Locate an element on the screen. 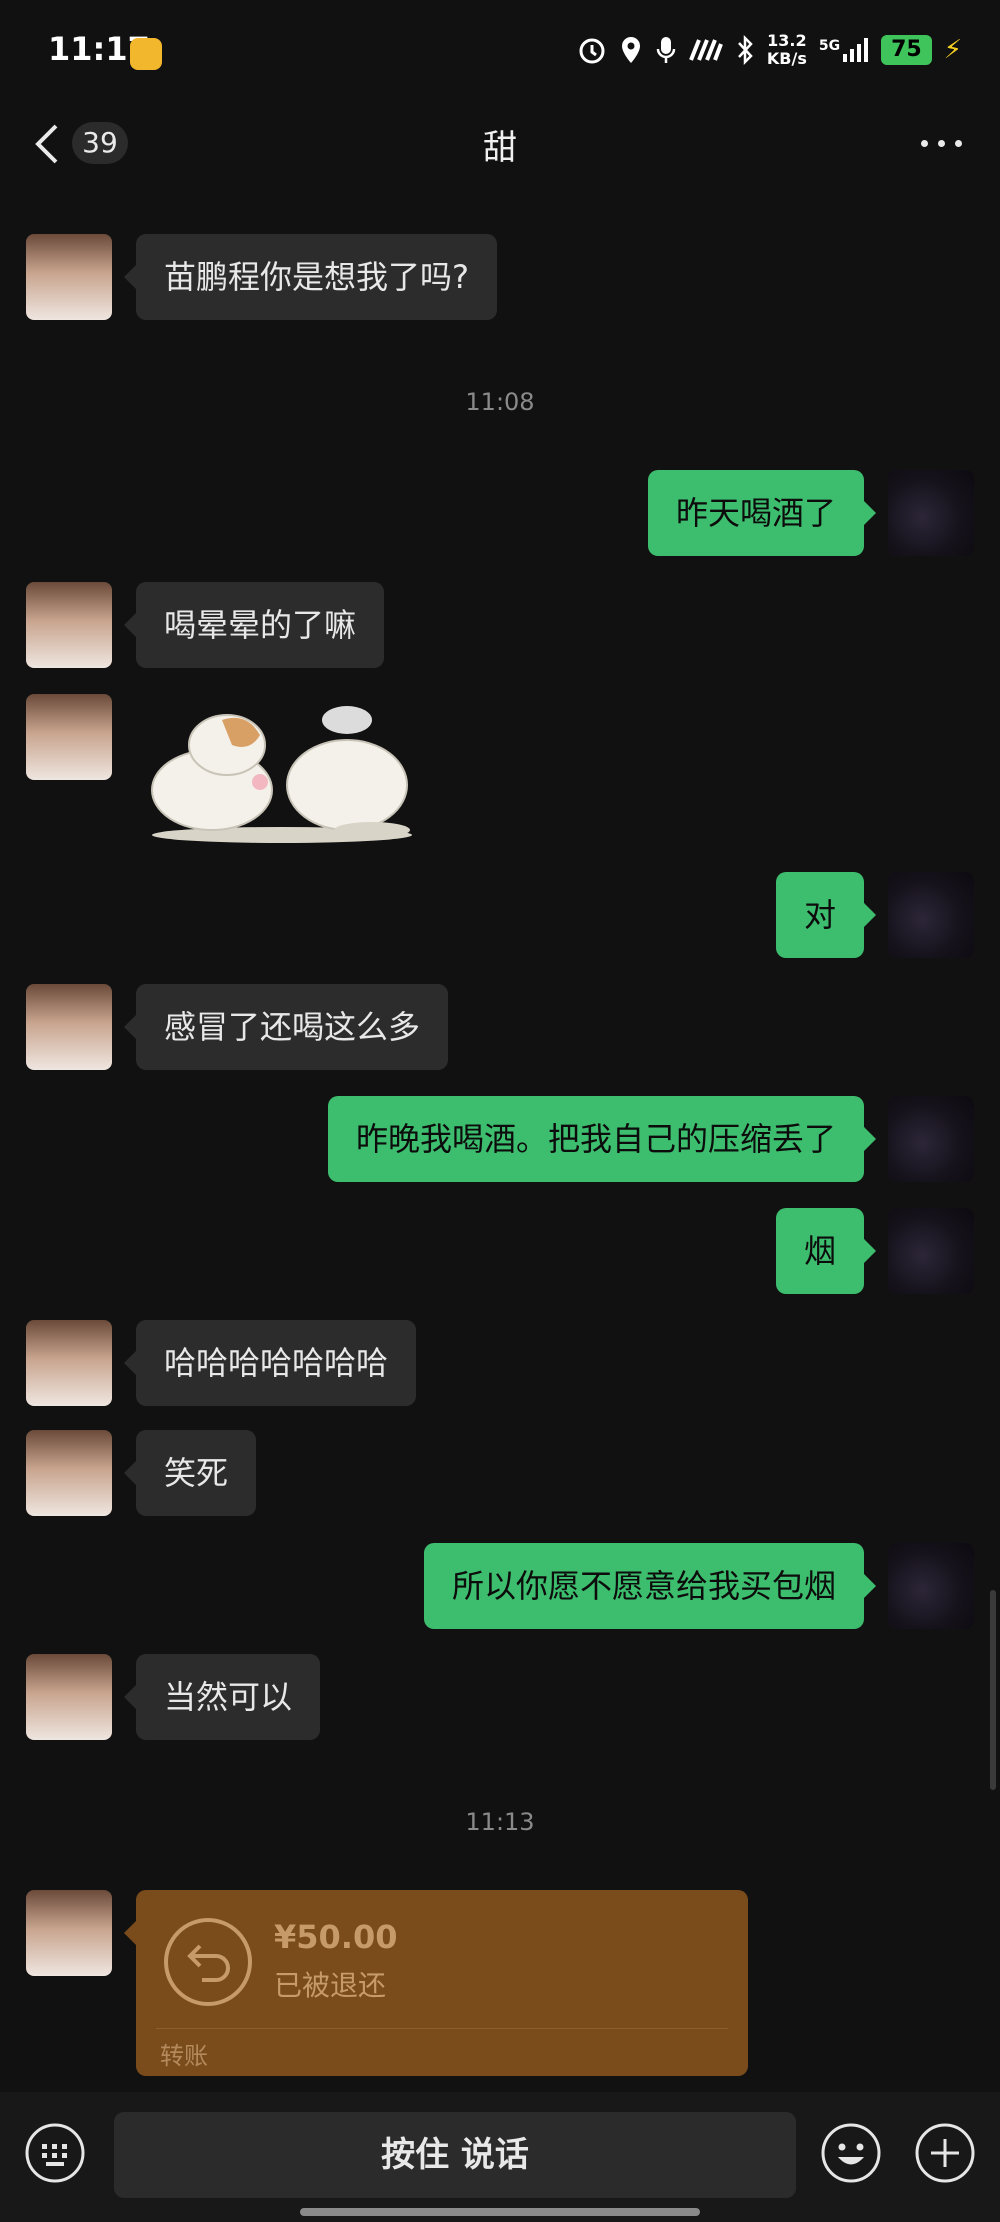  timestamp: 11:13 is located at coordinates (500, 1822).